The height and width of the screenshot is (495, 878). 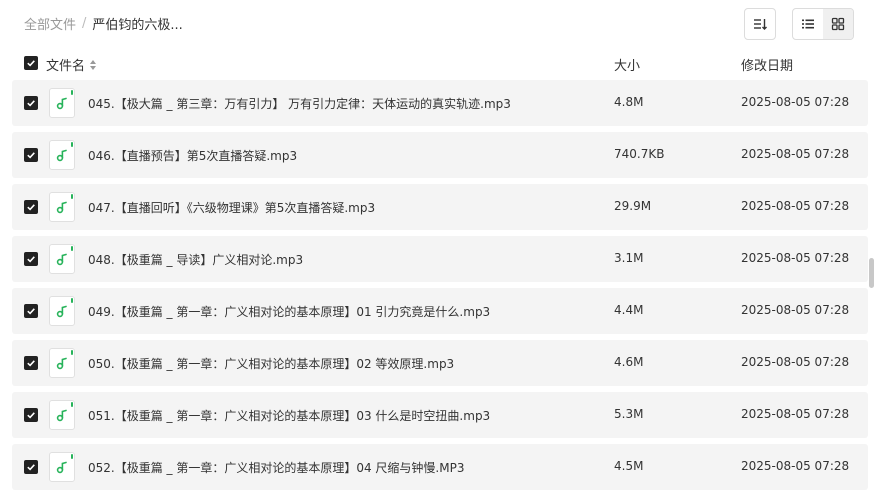 What do you see at coordinates (289, 415) in the screenshot?
I see `file-name: 051.【极重篇 _ 第一章：广义相对论的基本原理】03 什么是时空扭曲.mp3` at bounding box center [289, 415].